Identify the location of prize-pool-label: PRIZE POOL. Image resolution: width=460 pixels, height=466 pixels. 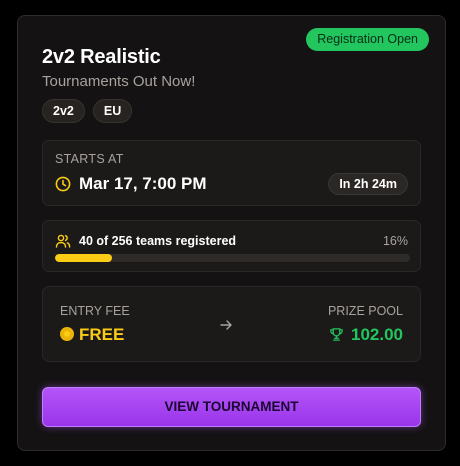
(365, 311).